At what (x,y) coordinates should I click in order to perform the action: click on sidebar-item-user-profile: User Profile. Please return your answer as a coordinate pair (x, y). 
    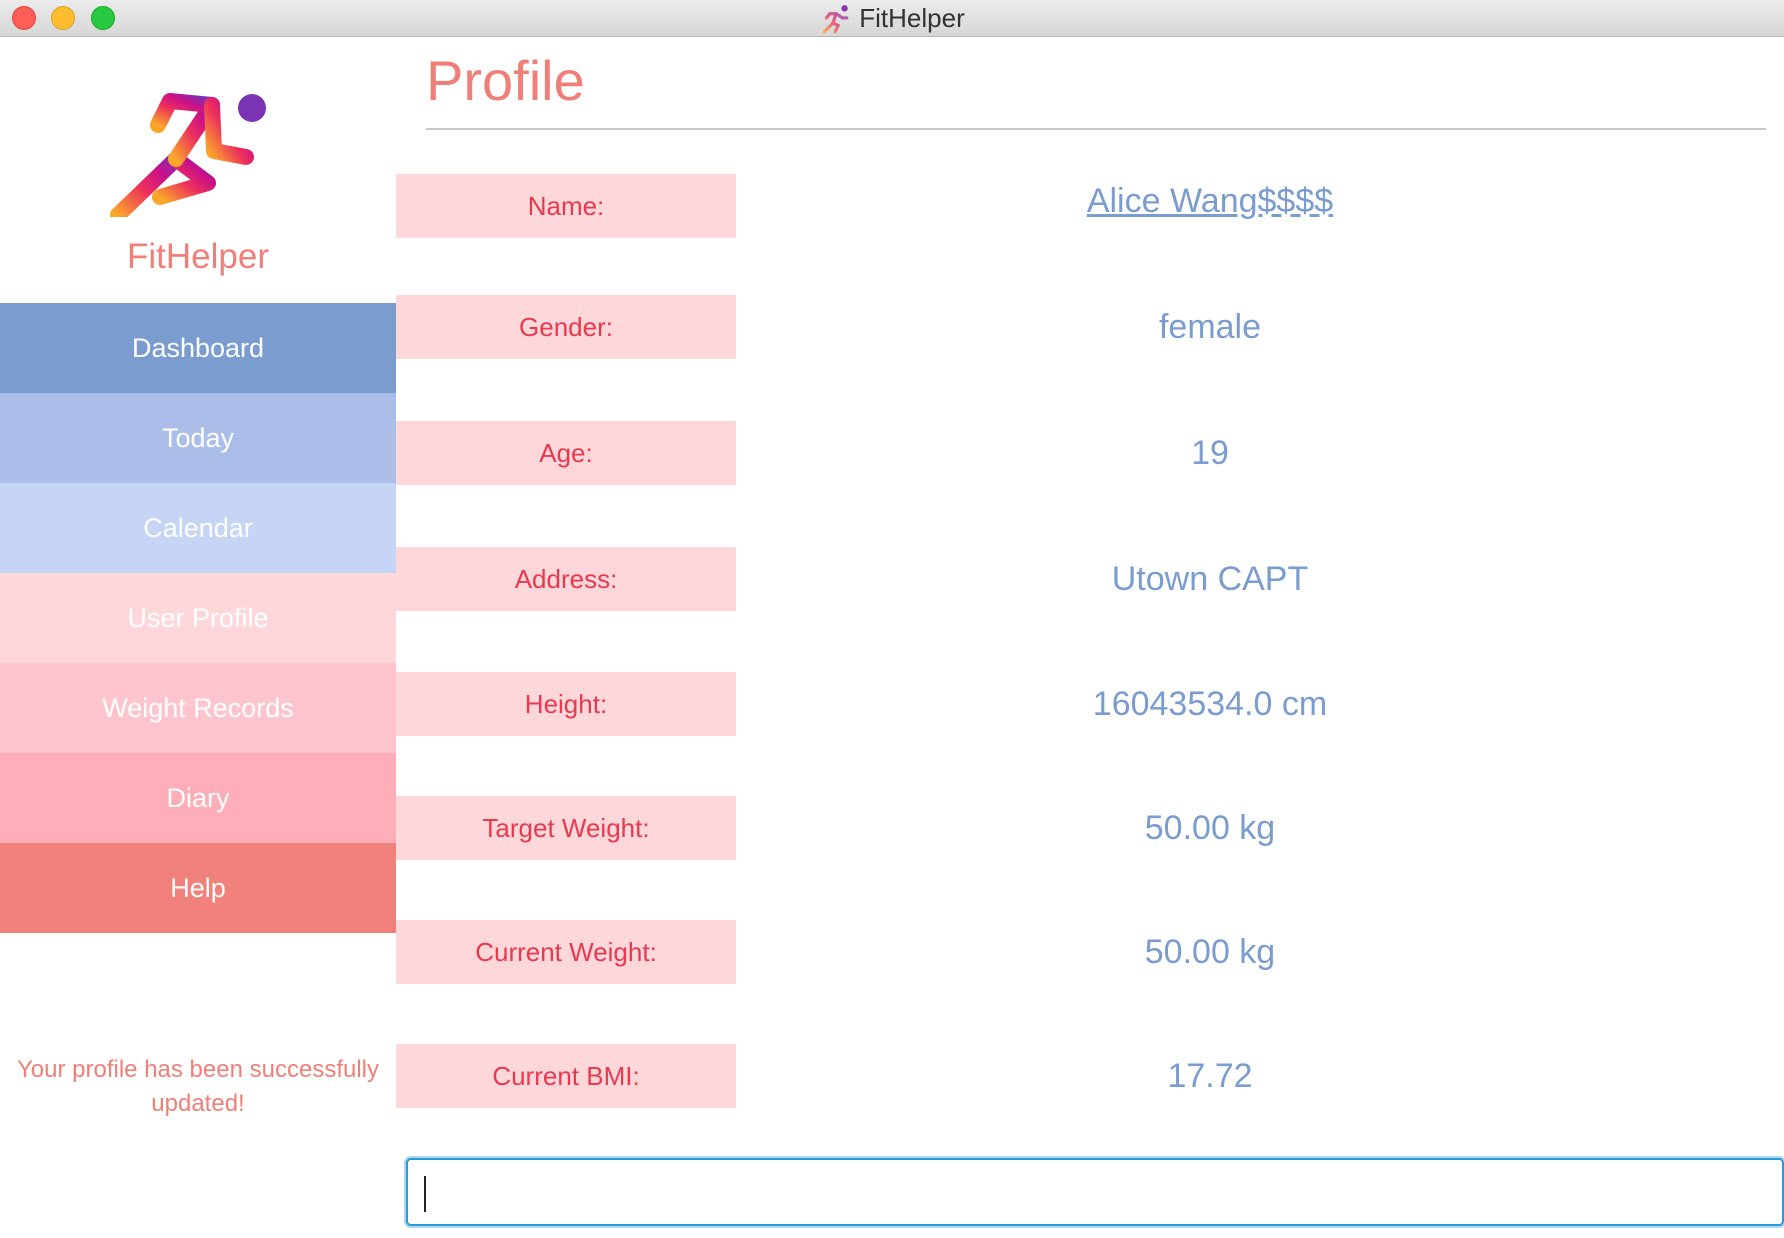
    Looking at the image, I should click on (198, 618).